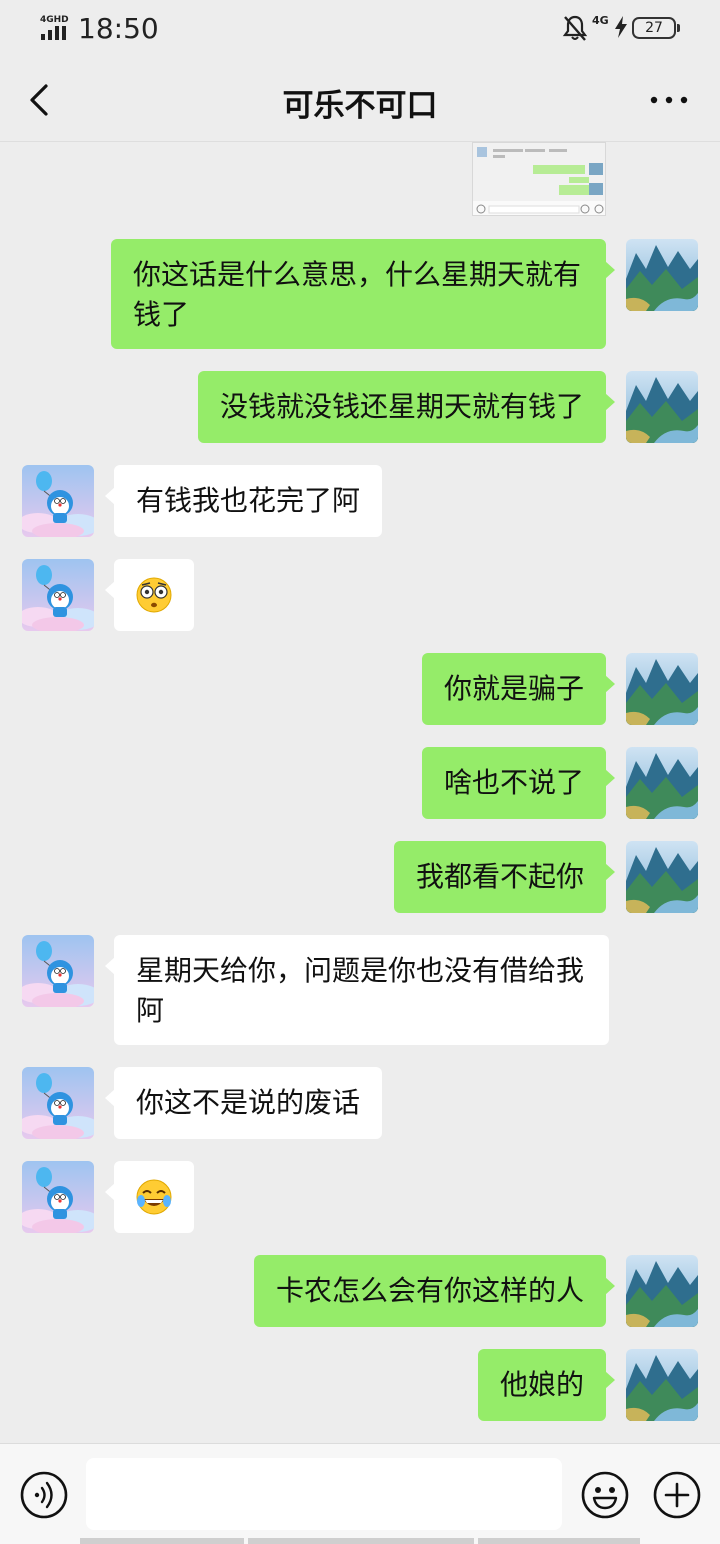 The width and height of the screenshot is (720, 1544). I want to click on clock: 18:50, so click(118, 28).